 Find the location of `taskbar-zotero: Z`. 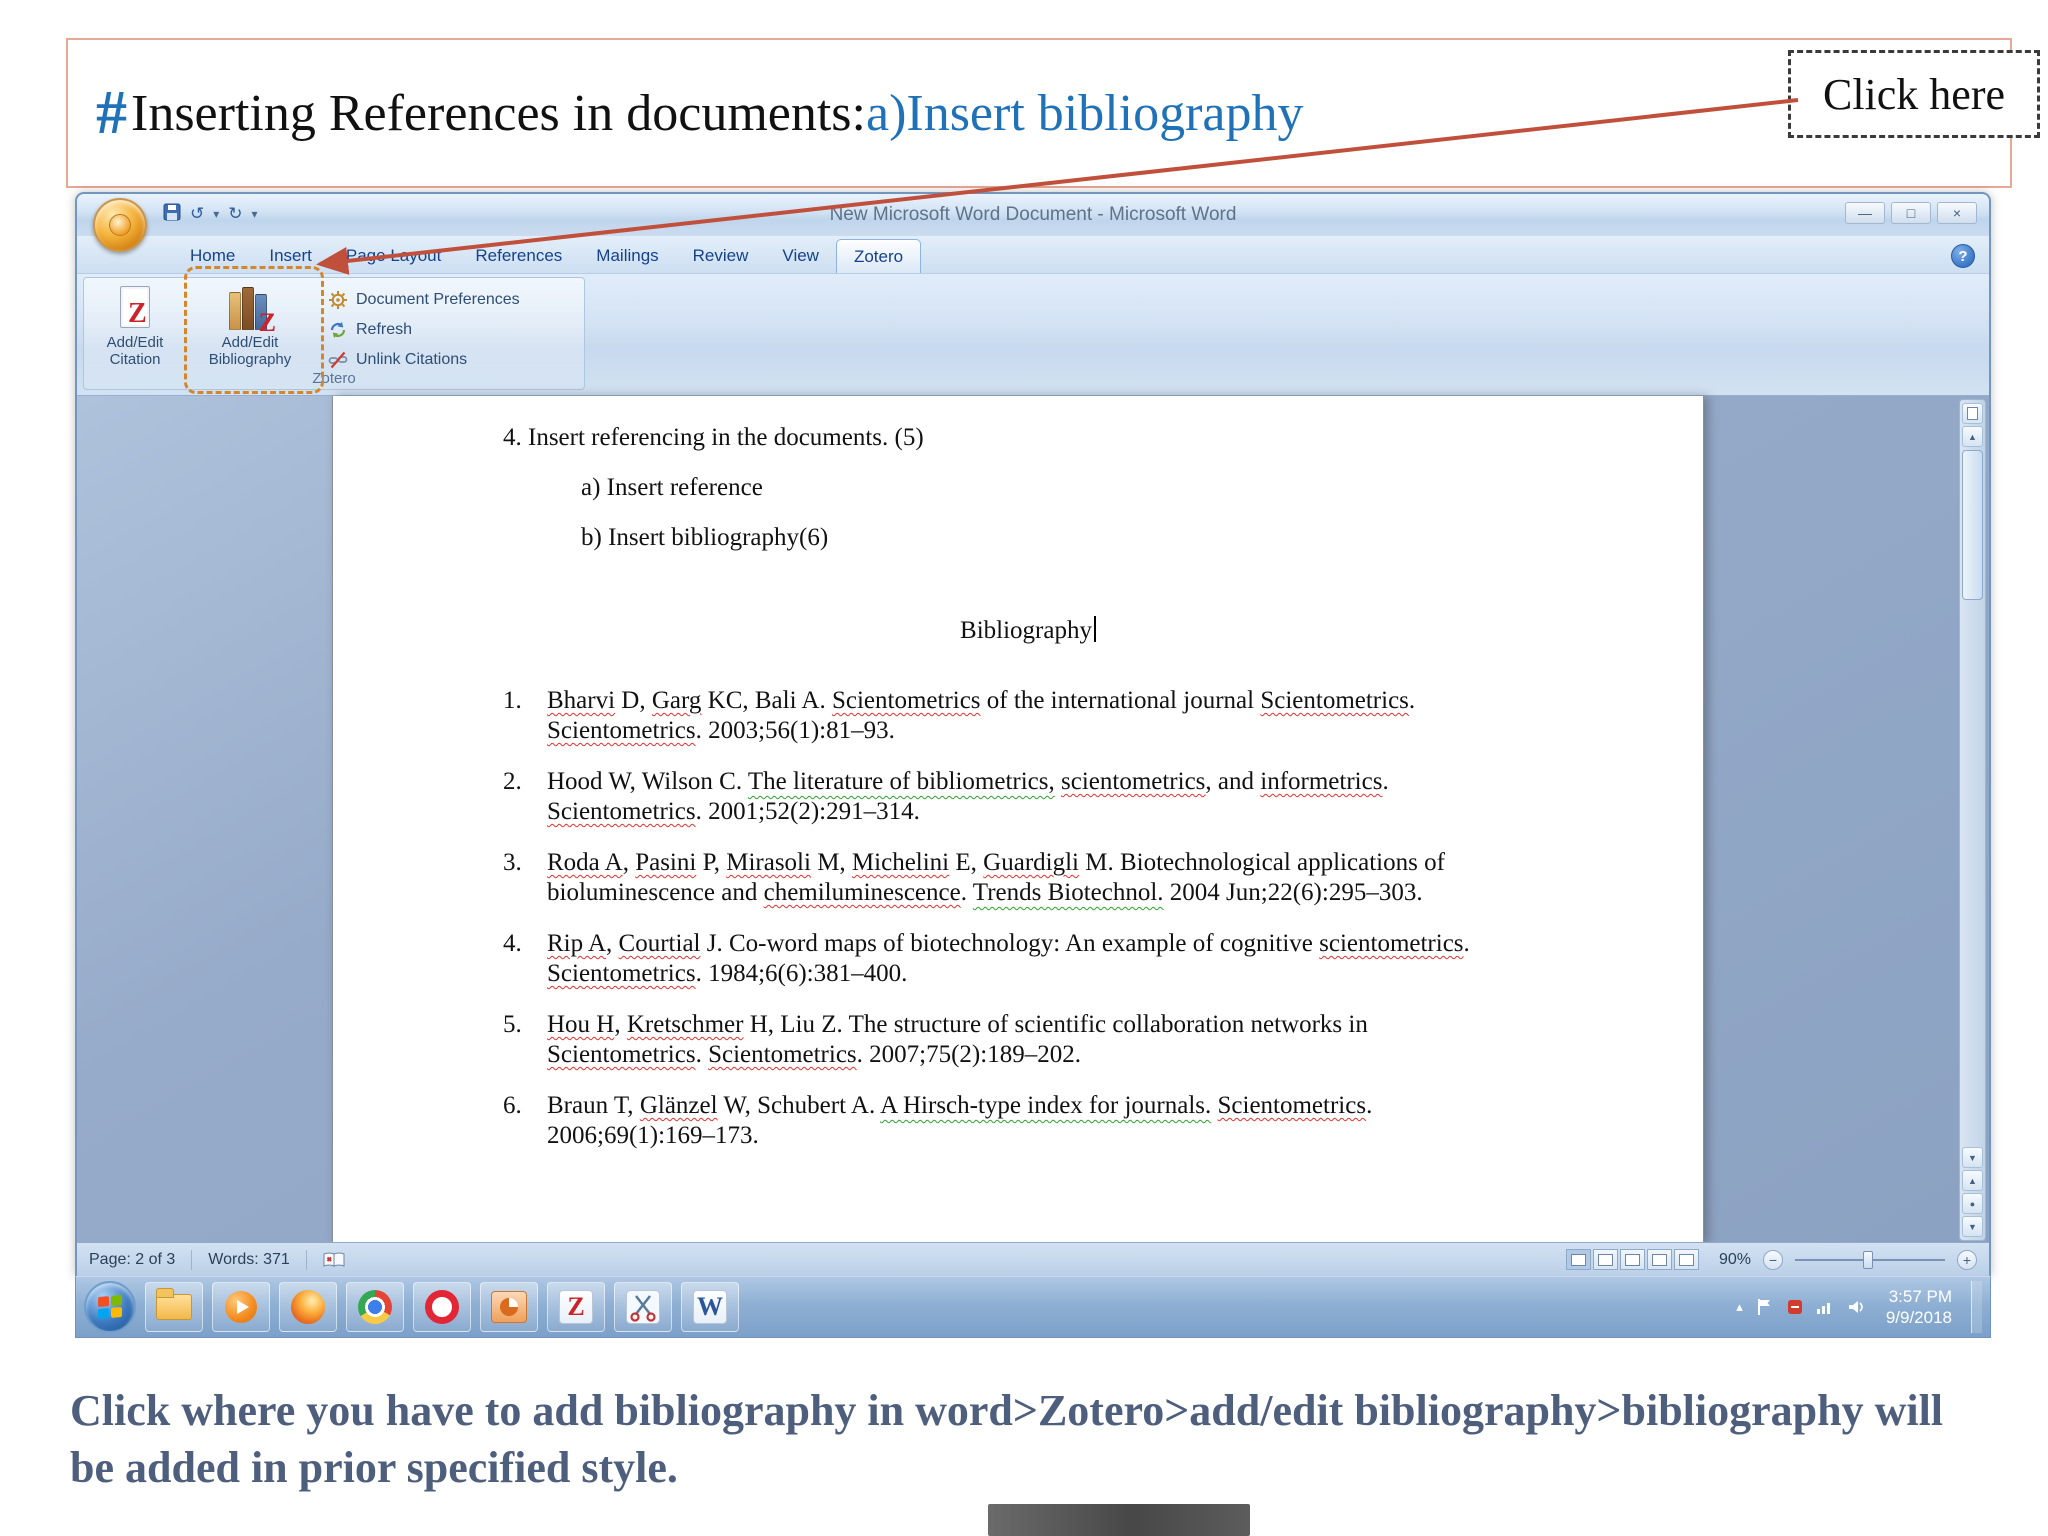

taskbar-zotero: Z is located at coordinates (576, 1307).